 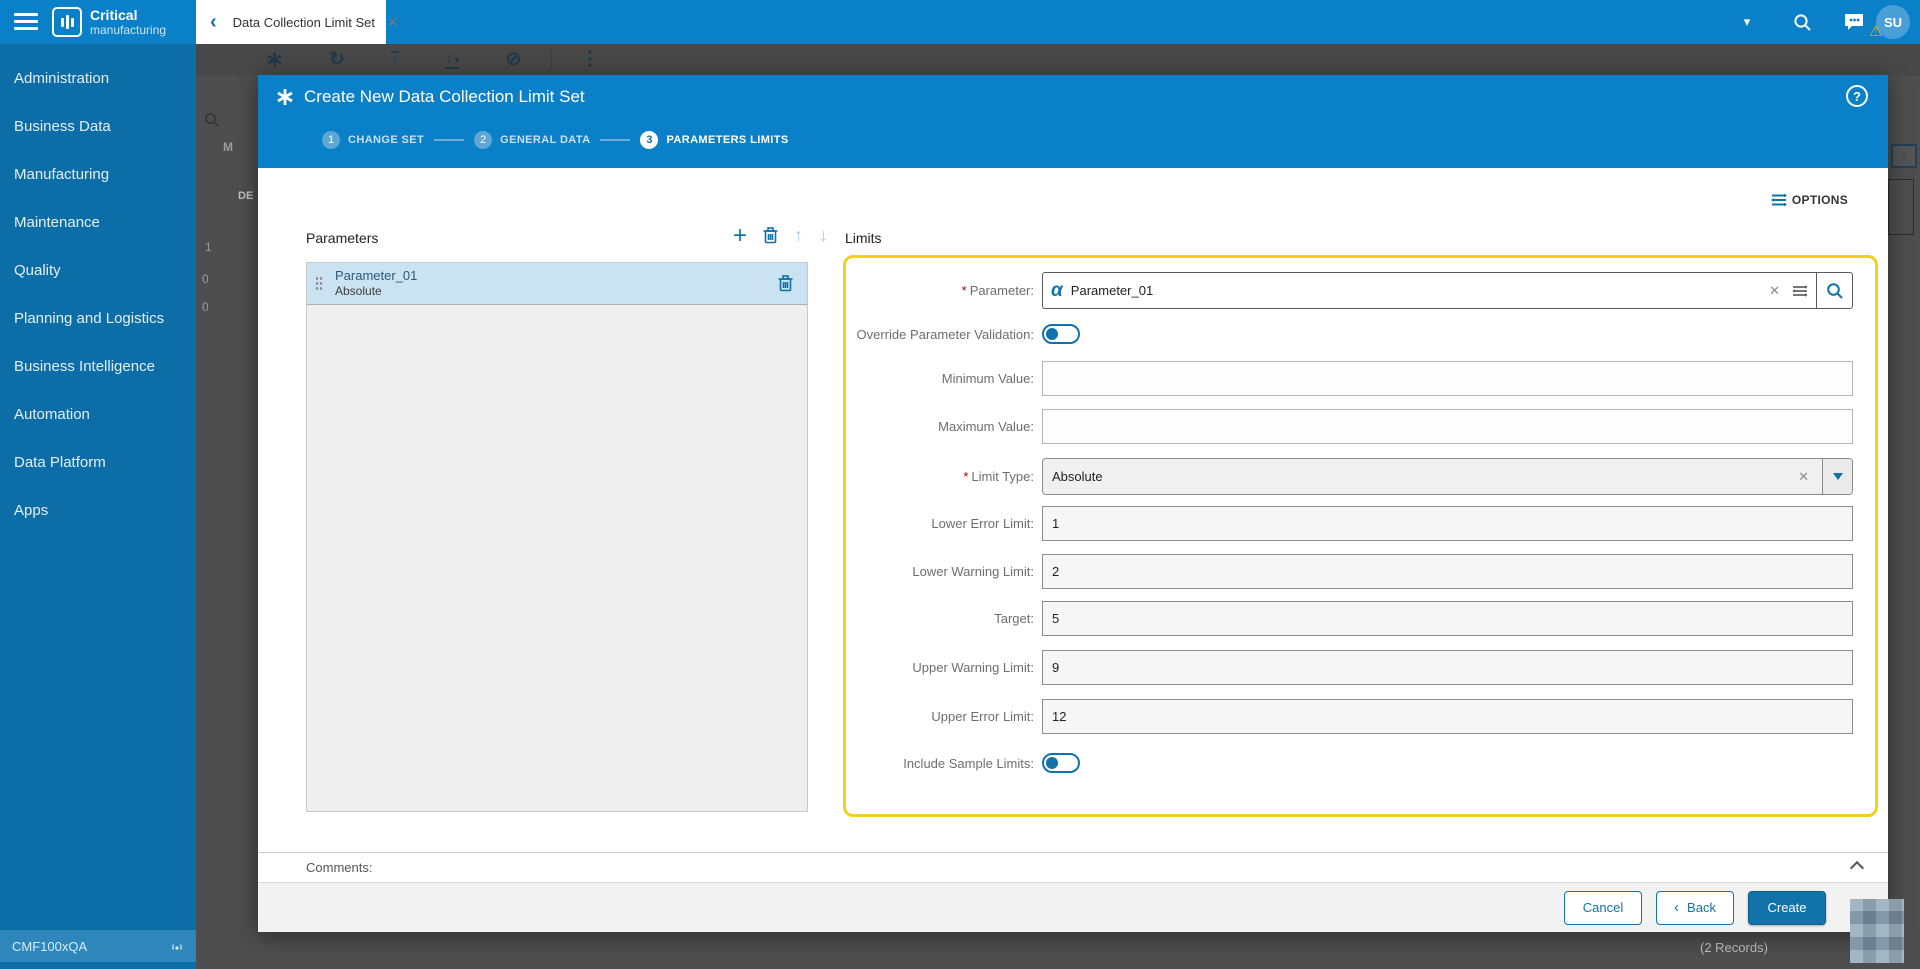 I want to click on step-label: PARAMETERS LIMITS, so click(x=727, y=140).